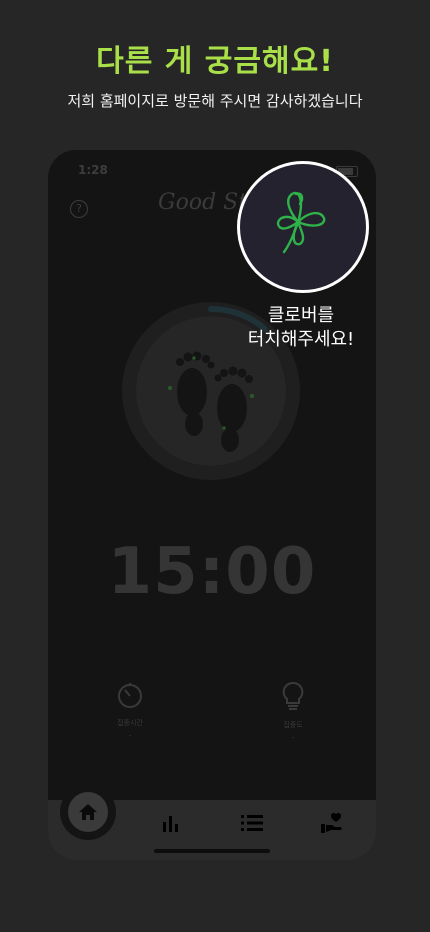 Image resolution: width=430 pixels, height=932 pixels. What do you see at coordinates (301, 339) in the screenshot?
I see `clover-caption-line2: 터치해주세요!` at bounding box center [301, 339].